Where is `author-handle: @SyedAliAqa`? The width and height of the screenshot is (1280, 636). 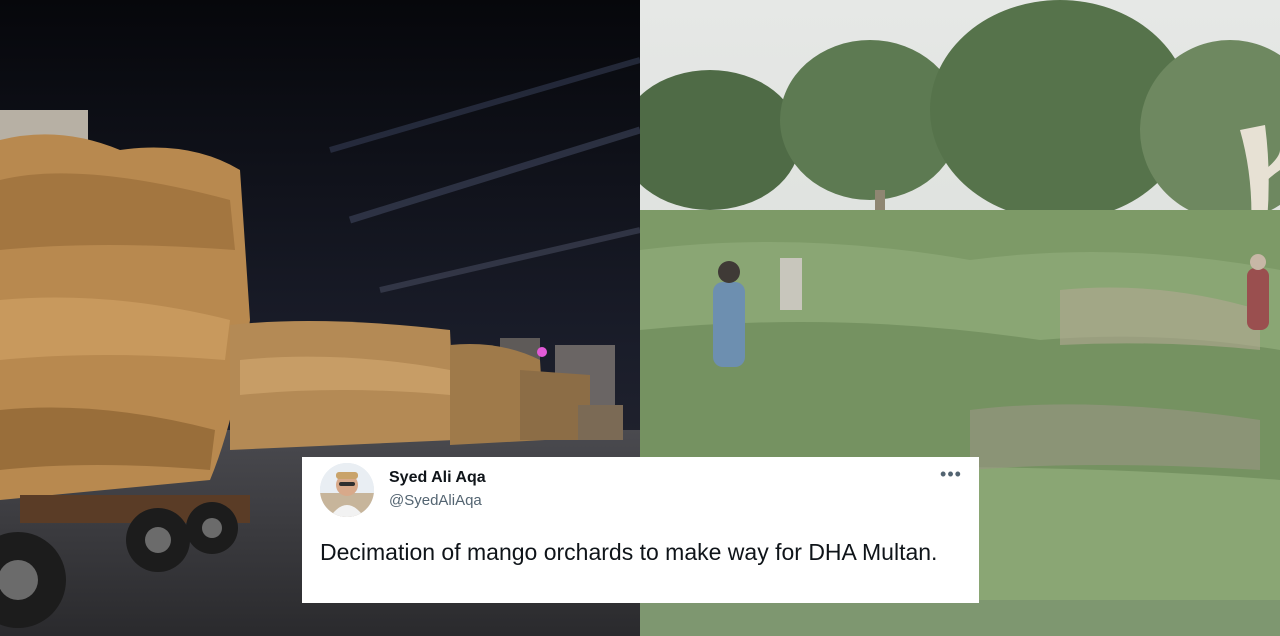
author-handle: @SyedAliAqa is located at coordinates (435, 500).